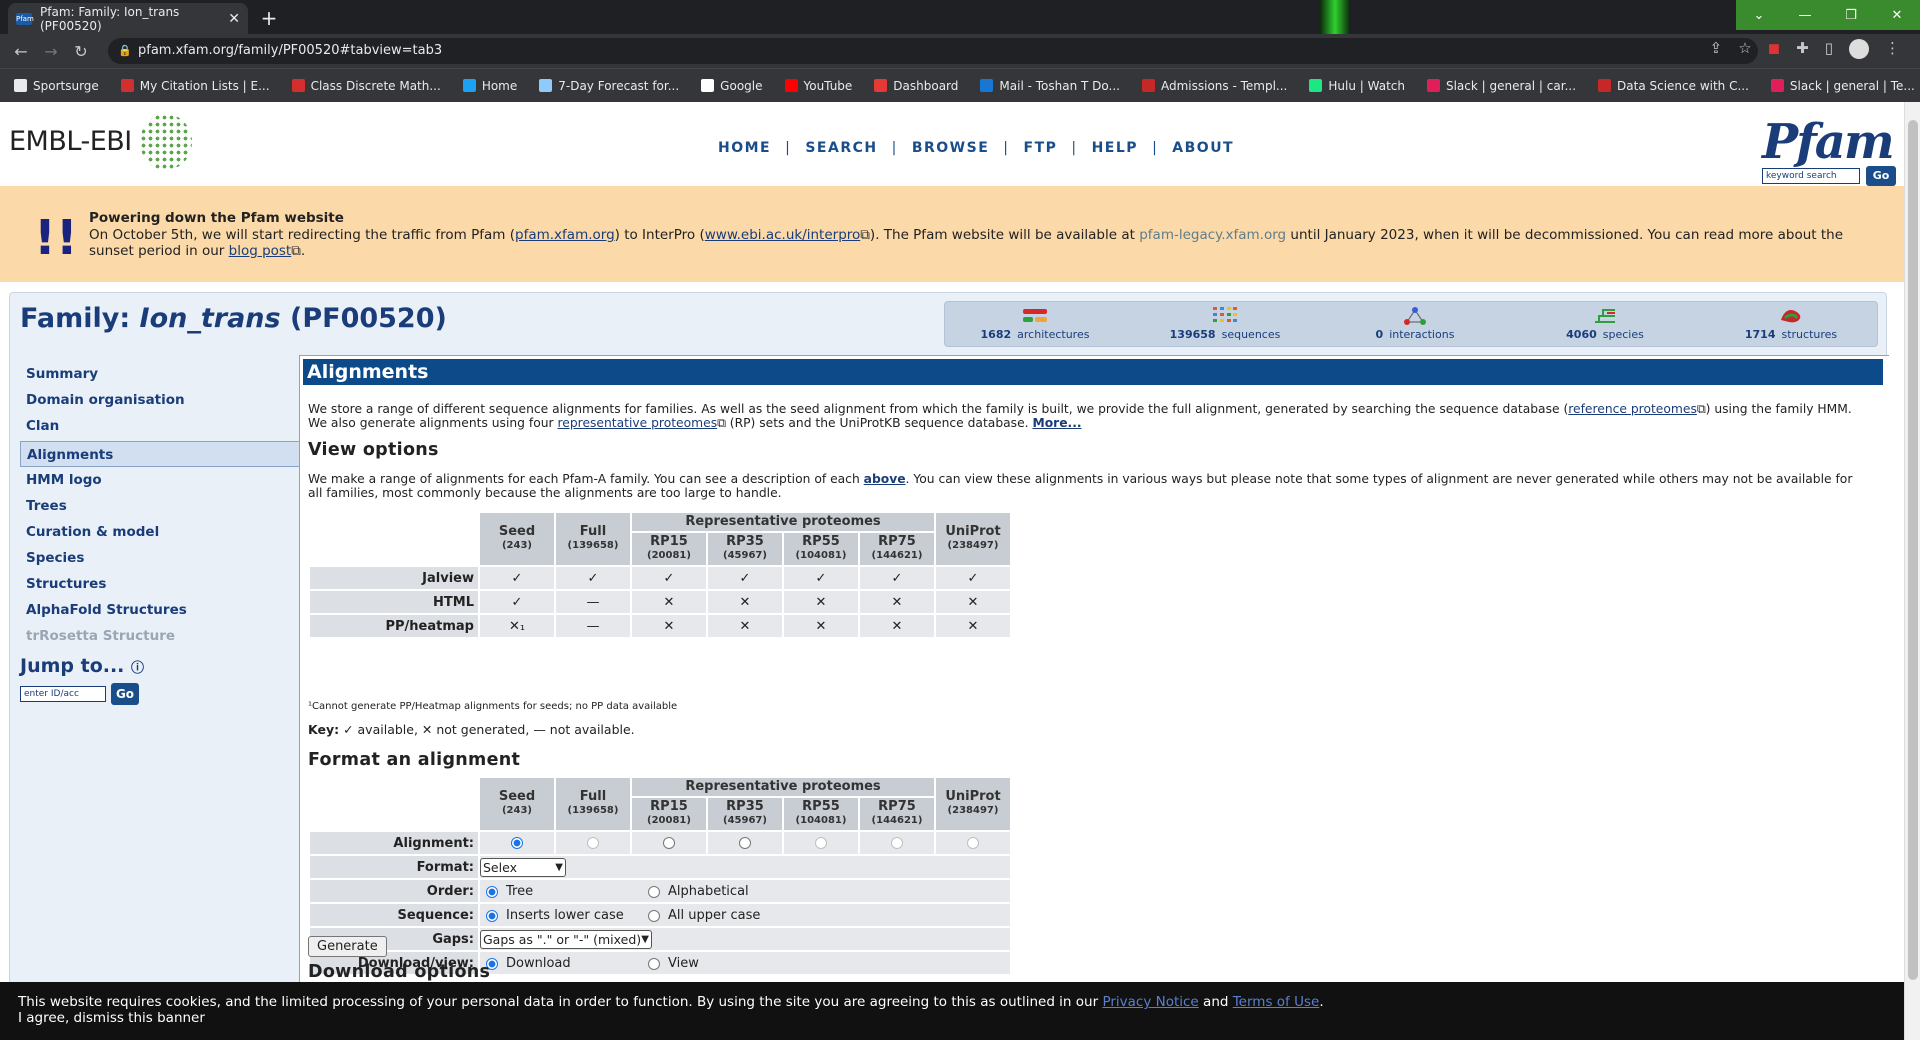 The height and width of the screenshot is (1040, 1920). I want to click on help-icon: ⓘ, so click(137, 668).